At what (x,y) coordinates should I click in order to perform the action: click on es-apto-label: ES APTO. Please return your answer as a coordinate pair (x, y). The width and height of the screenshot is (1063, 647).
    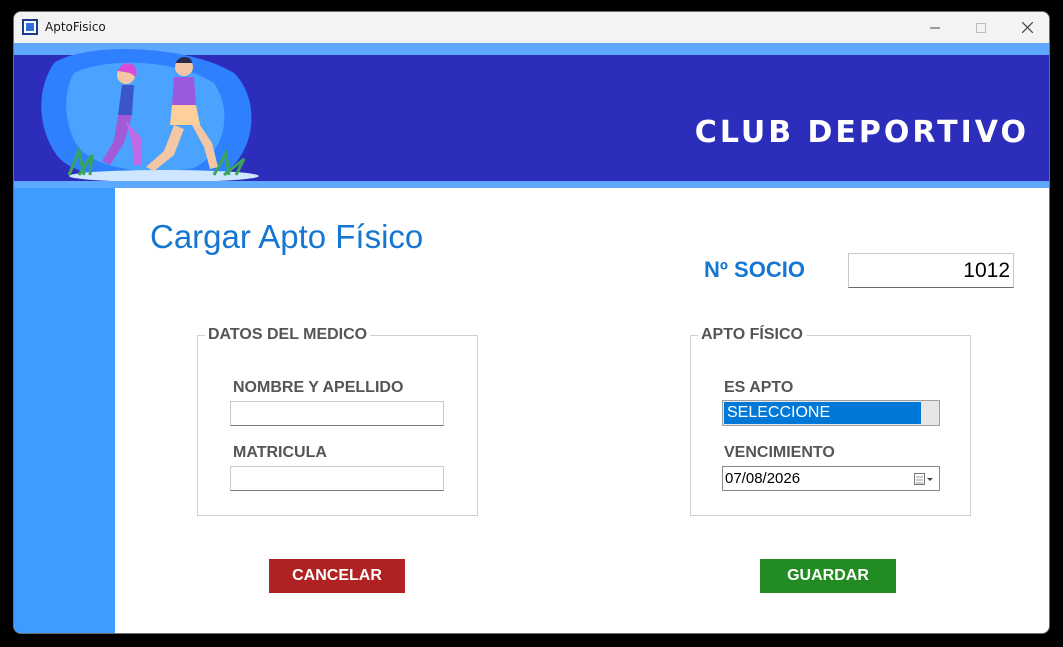
    Looking at the image, I should click on (759, 387).